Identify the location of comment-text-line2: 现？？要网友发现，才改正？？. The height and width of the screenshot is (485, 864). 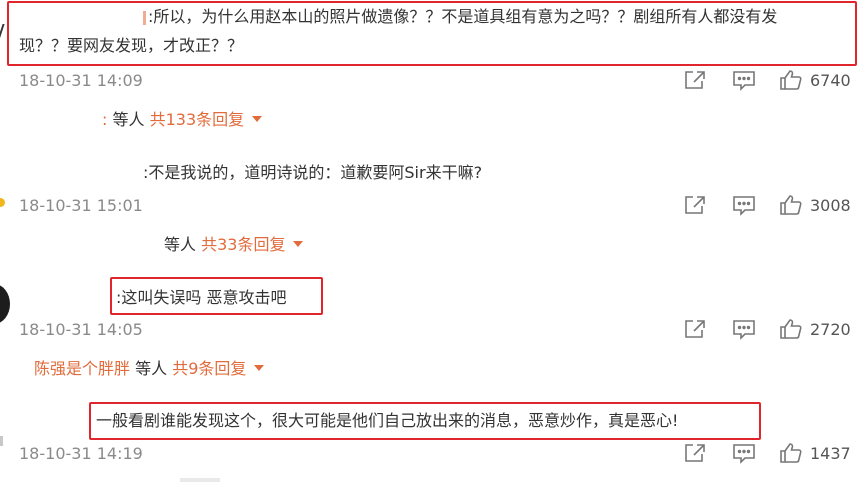
(131, 45).